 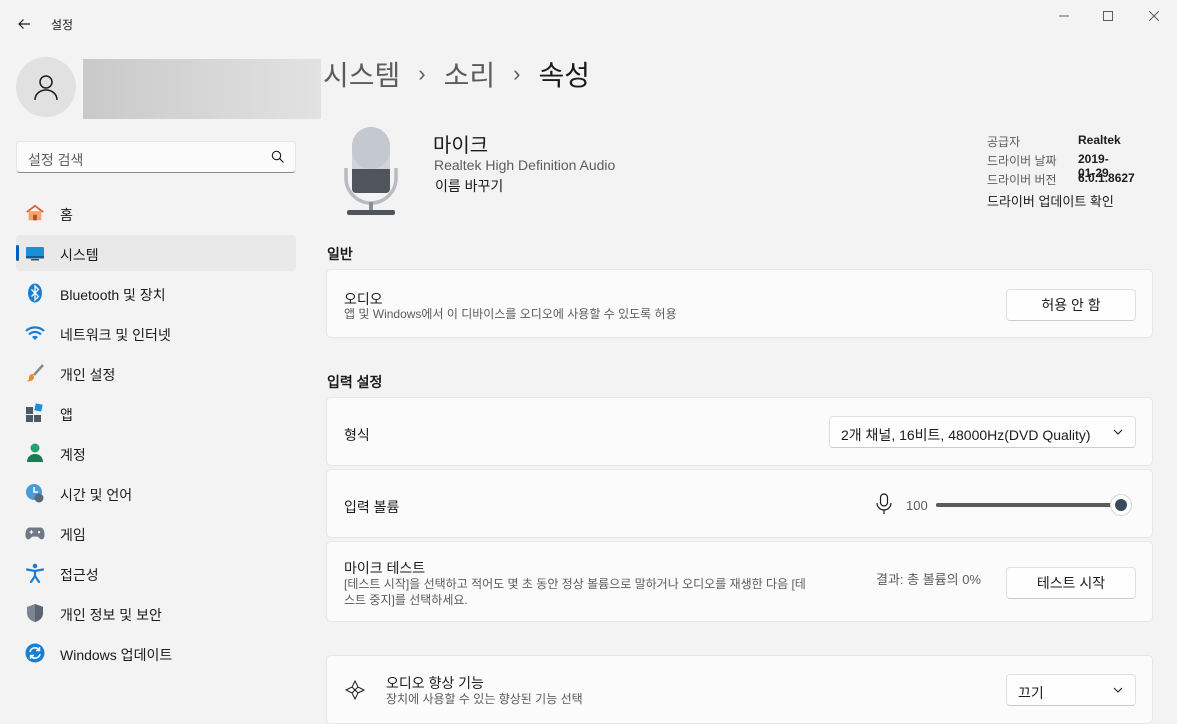 I want to click on property-value: Realtek, so click(x=1099, y=140).